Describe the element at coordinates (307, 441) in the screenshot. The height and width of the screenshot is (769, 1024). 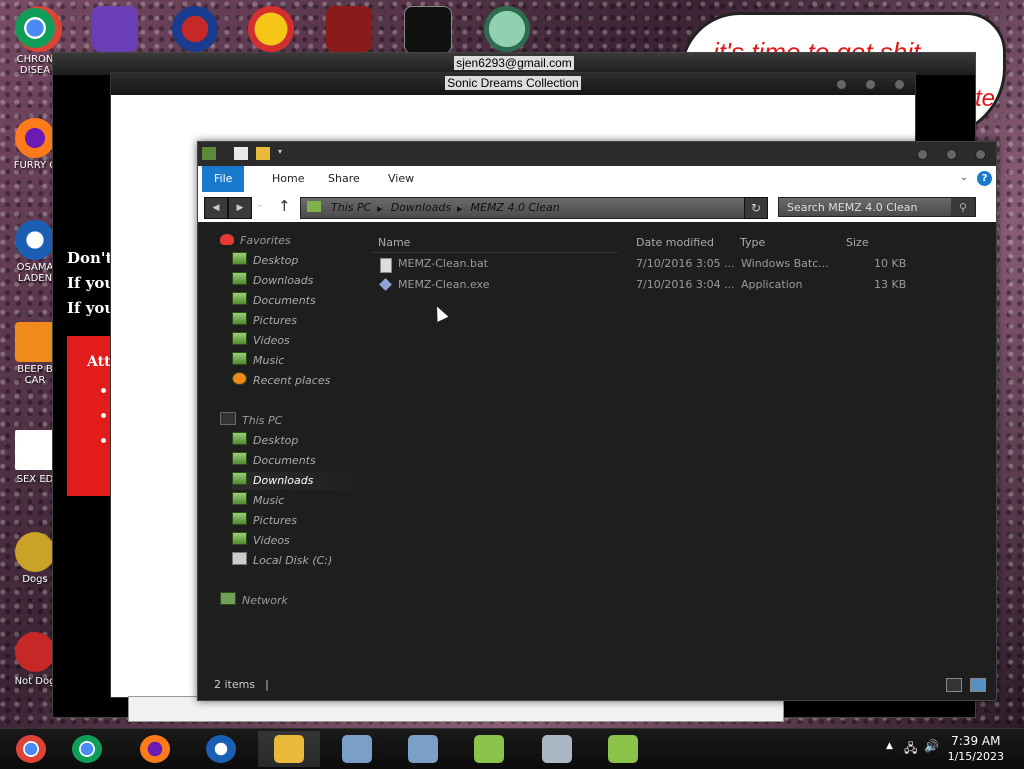
I see `sidebar-item-pc-desktop: Desktop` at that location.